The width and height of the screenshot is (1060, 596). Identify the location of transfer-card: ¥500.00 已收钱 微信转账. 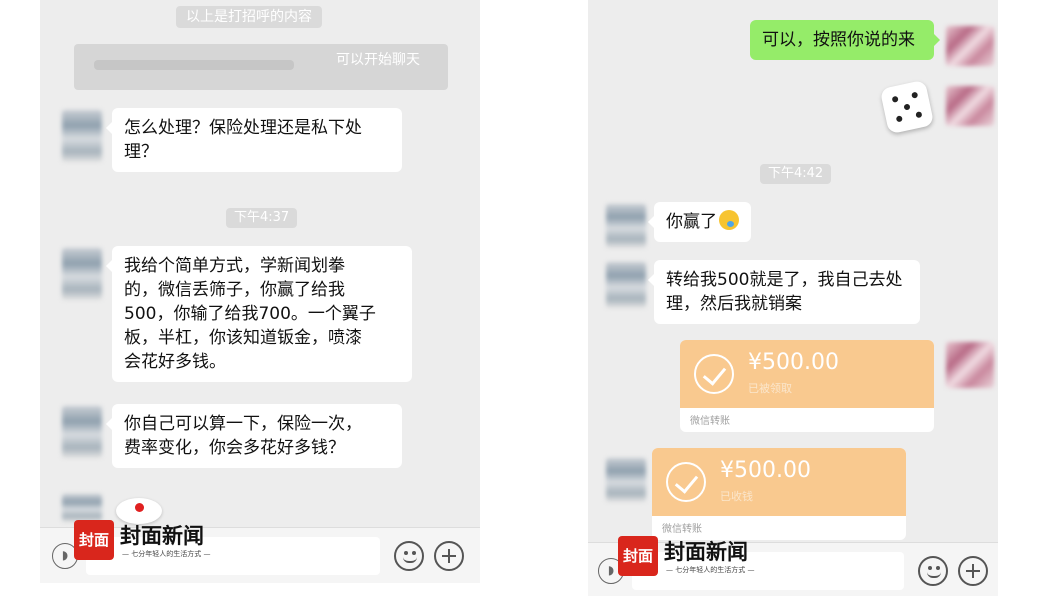
(779, 494).